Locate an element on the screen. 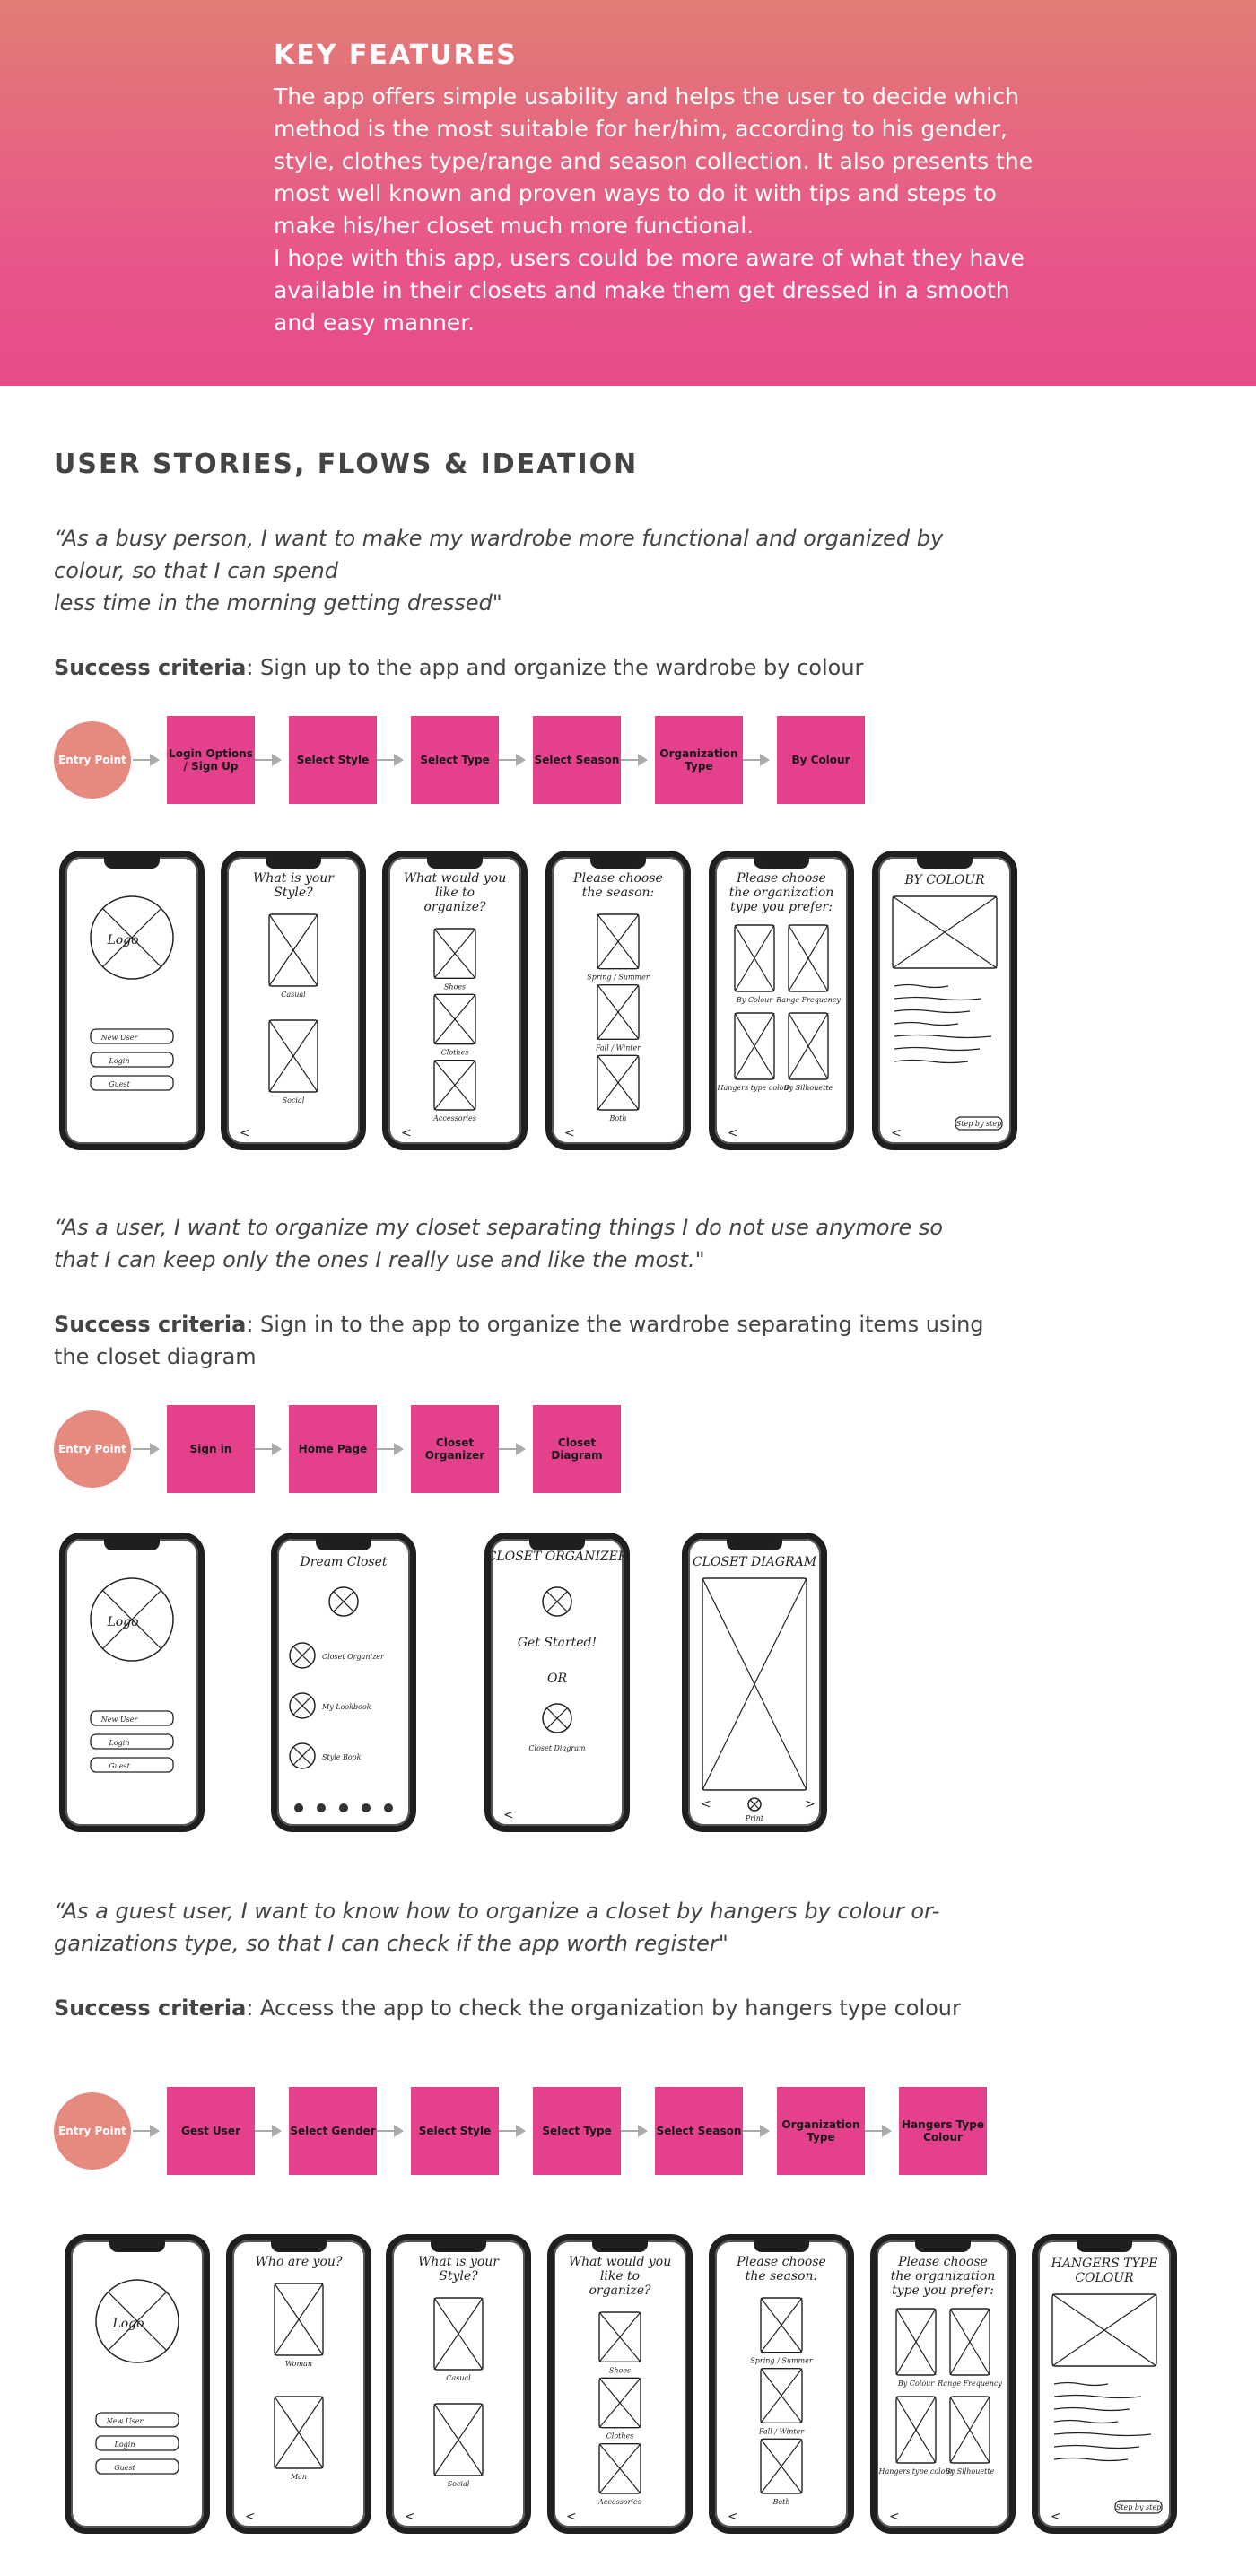 The image size is (1256, 2576). flow-step-sign-in: Sign in is located at coordinates (211, 1449).